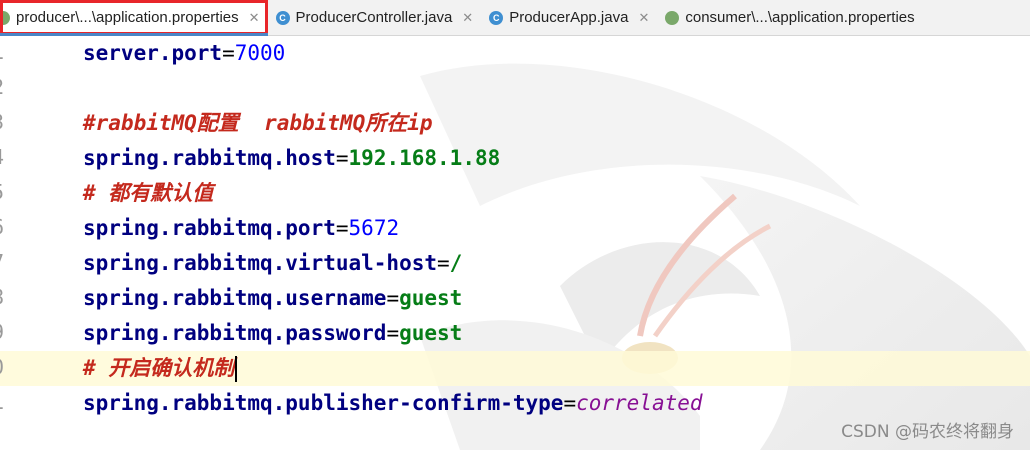 This screenshot has width=1030, height=450. I want to click on comment: # 开启确认机制, so click(159, 368).